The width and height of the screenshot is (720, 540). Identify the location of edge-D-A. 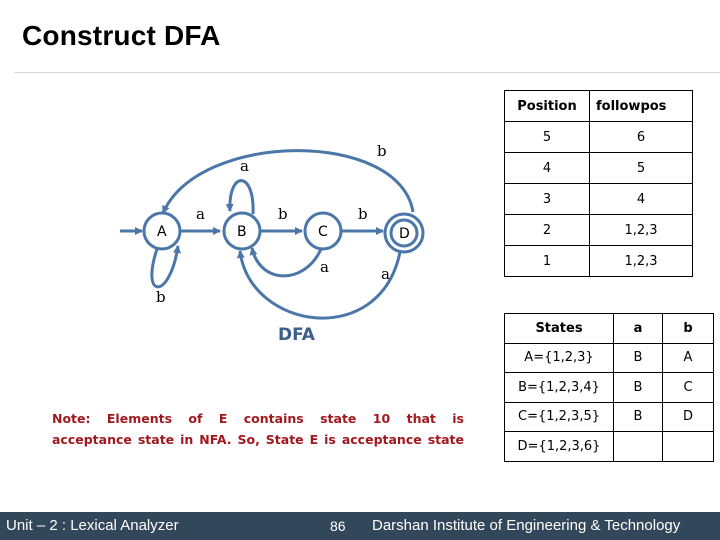
(288, 181).